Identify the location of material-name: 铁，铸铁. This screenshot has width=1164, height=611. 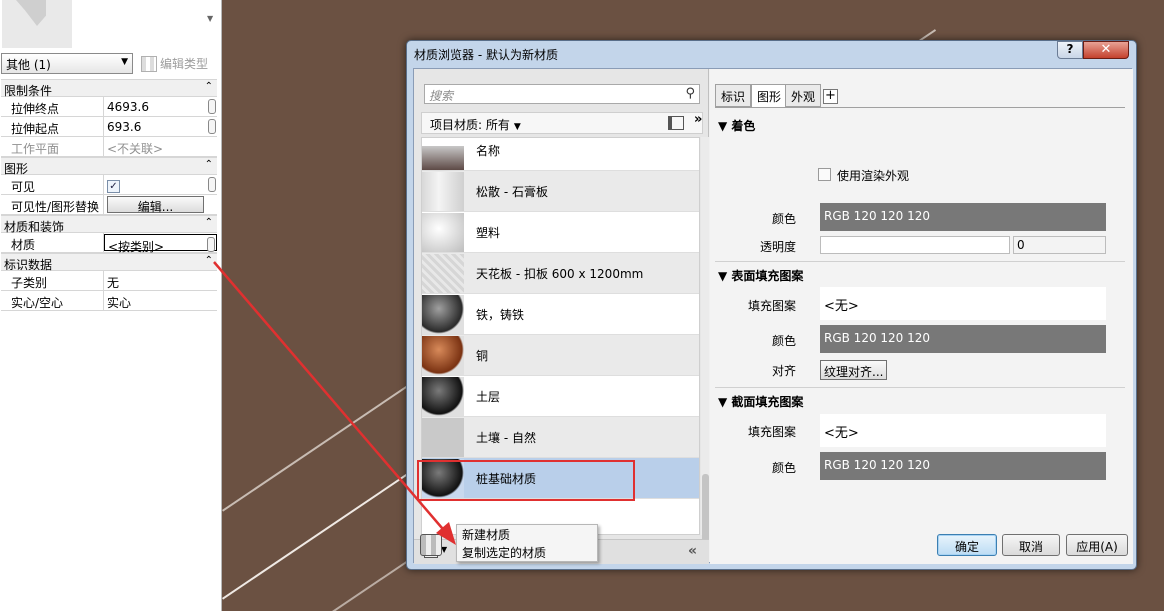
(500, 314).